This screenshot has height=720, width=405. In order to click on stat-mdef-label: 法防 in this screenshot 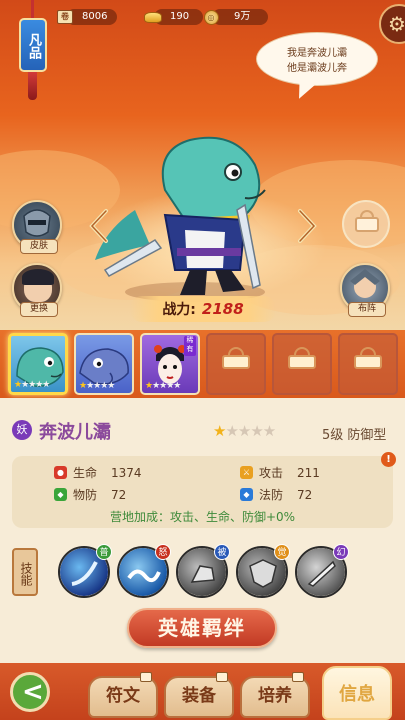, I will do `click(271, 495)`.